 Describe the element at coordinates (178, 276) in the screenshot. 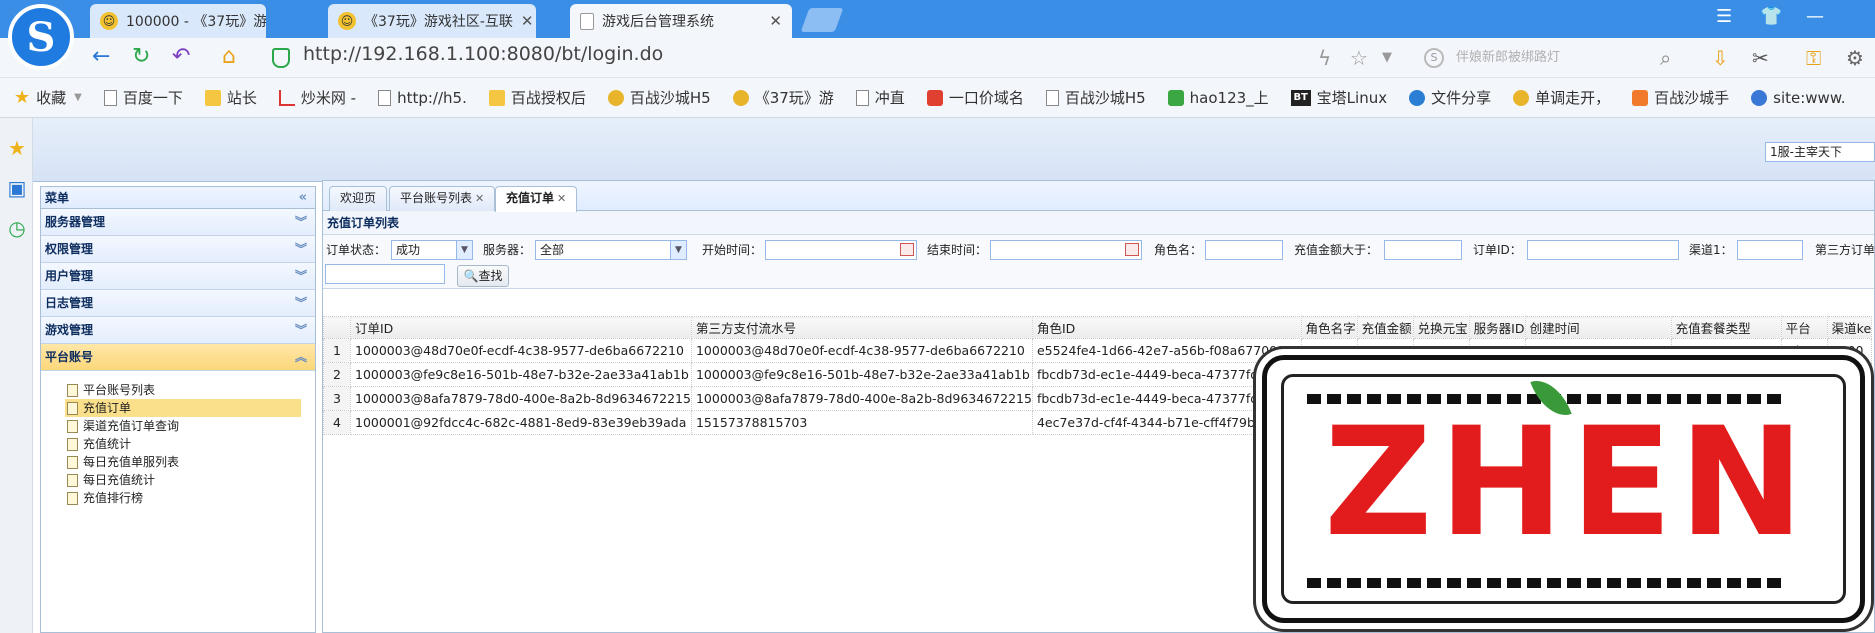

I see `menu-section-user: 用户管理 ︾` at that location.